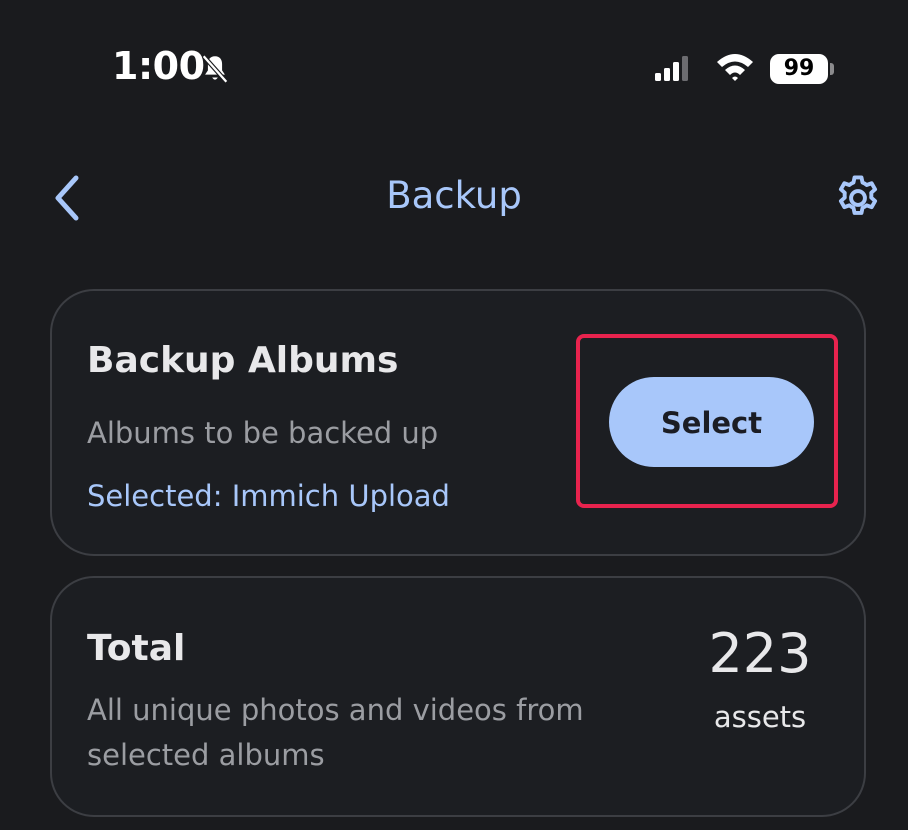 Image resolution: width=908 pixels, height=830 pixels. Describe the element at coordinates (671, 68) in the screenshot. I see `cellular-signal-icon` at that location.